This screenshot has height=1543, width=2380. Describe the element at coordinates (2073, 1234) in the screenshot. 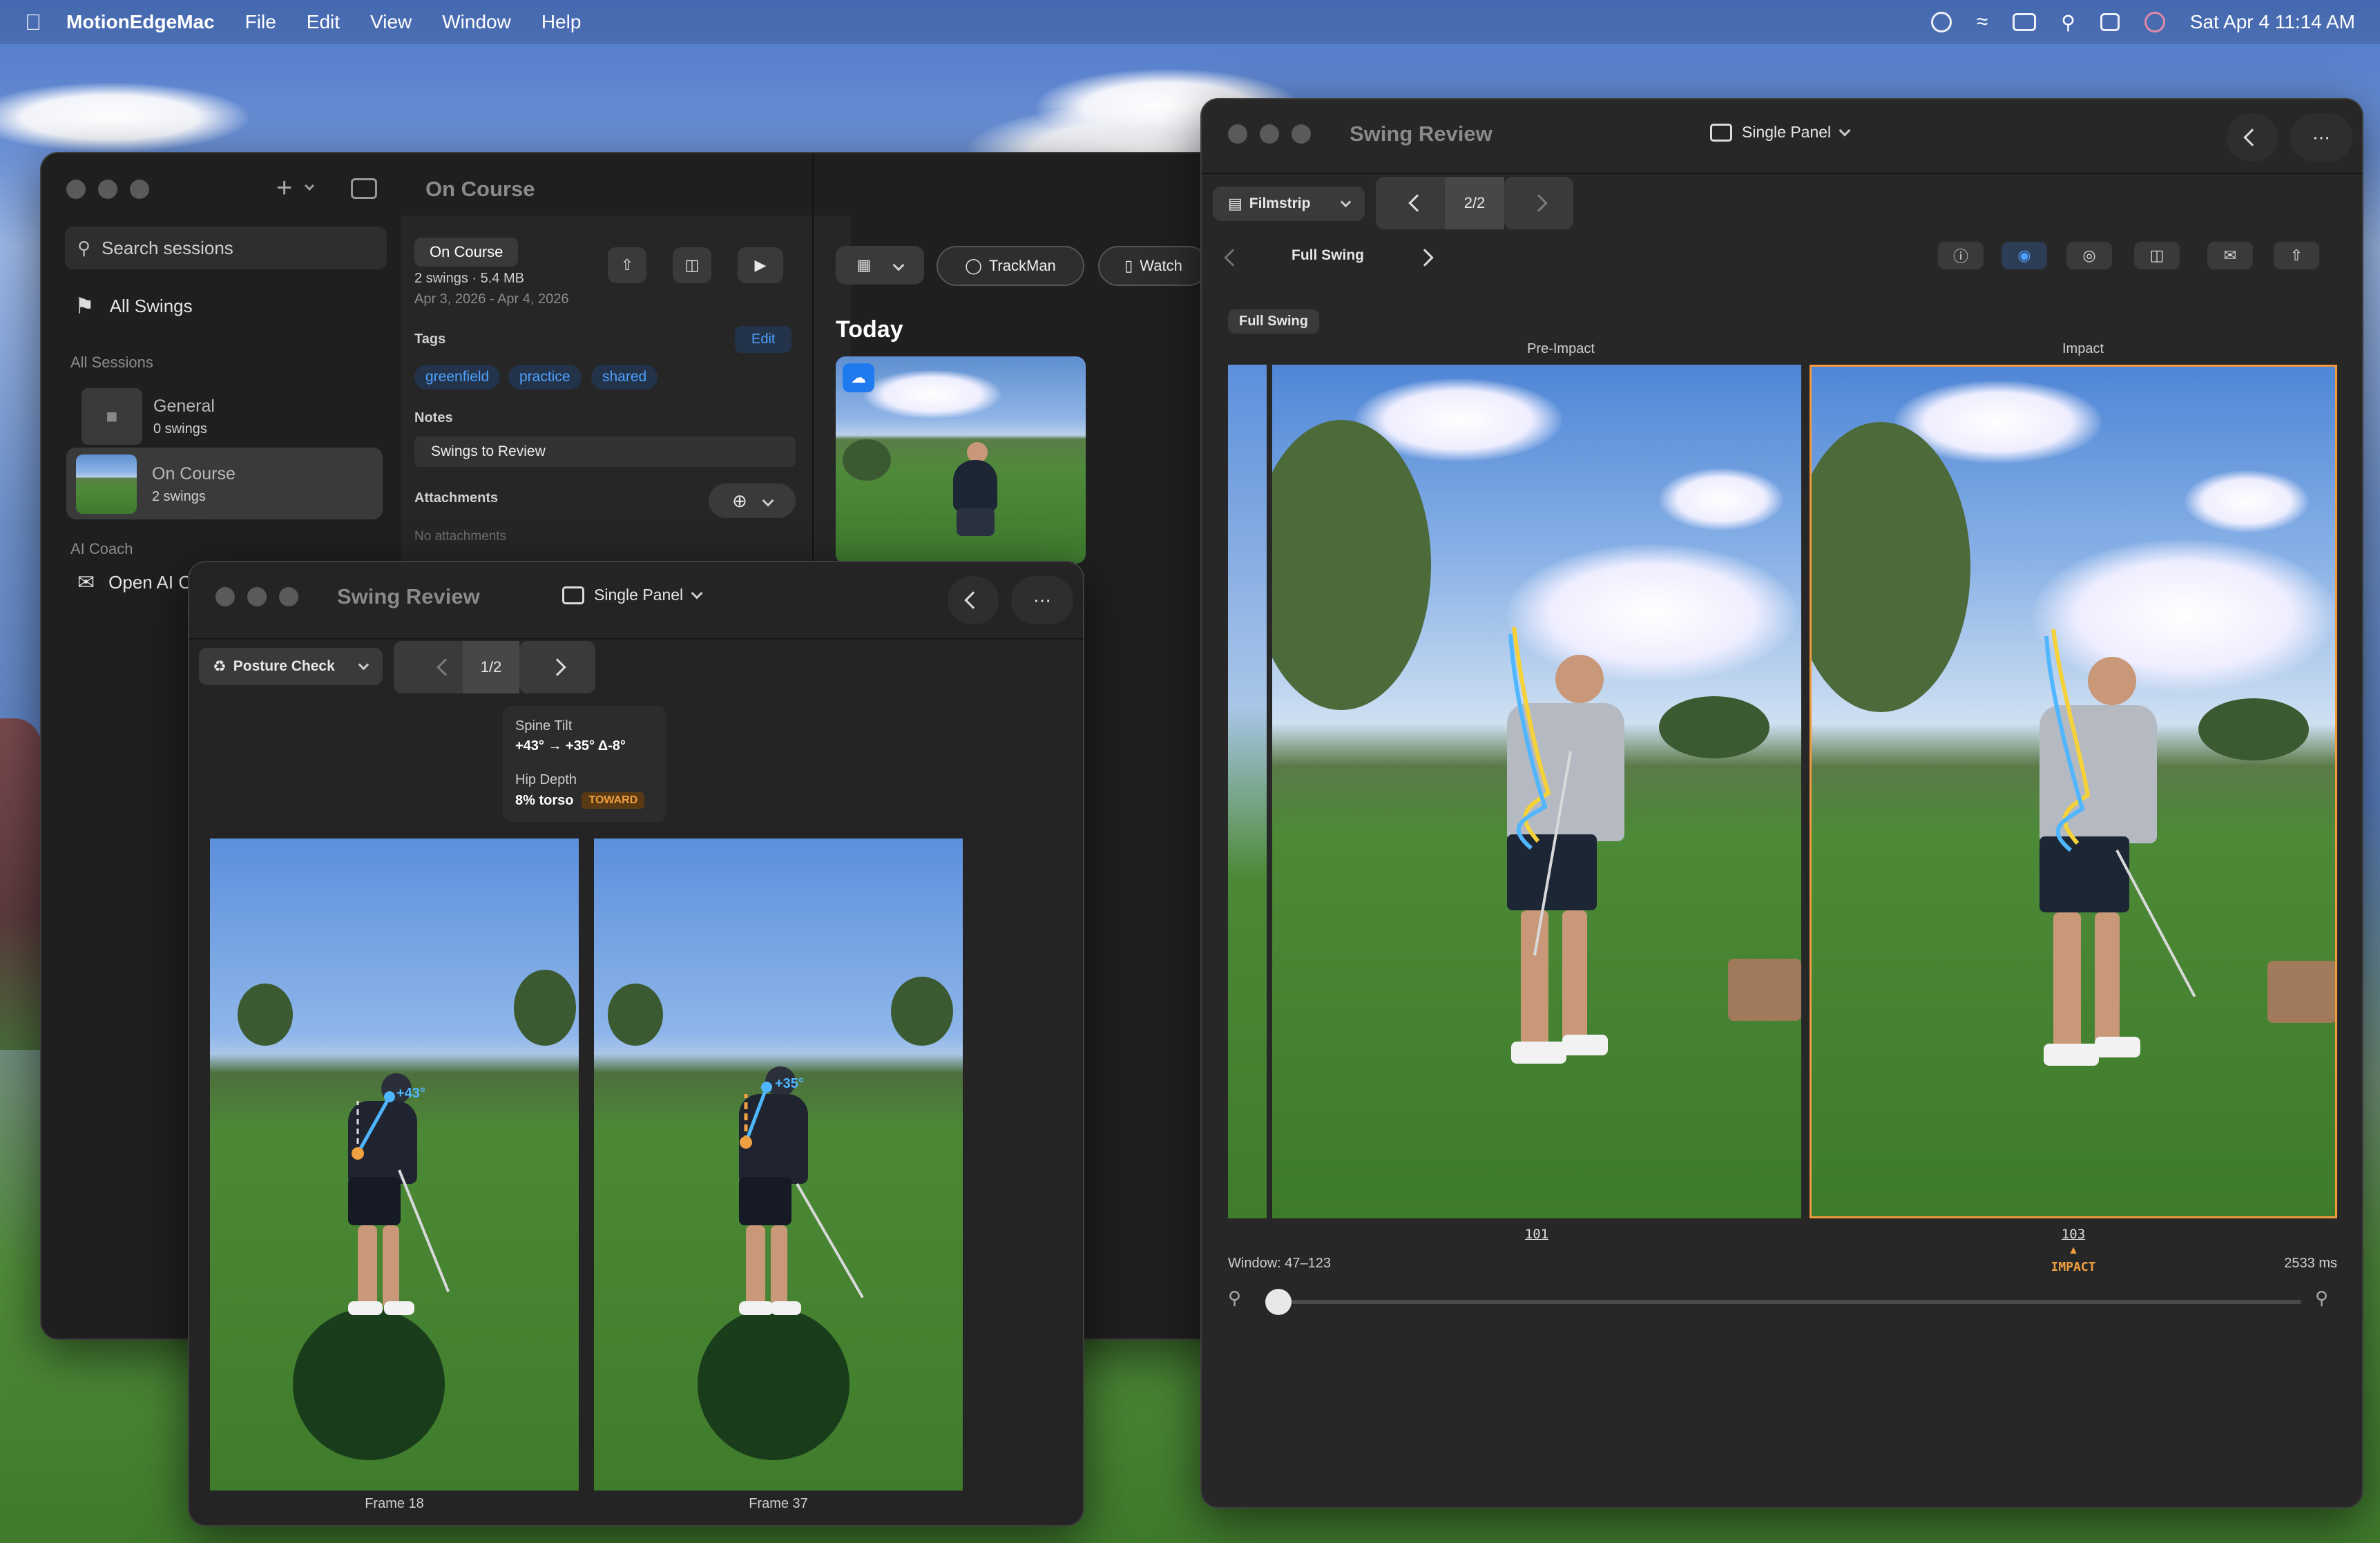

I see `frame-number-right: 103` at that location.